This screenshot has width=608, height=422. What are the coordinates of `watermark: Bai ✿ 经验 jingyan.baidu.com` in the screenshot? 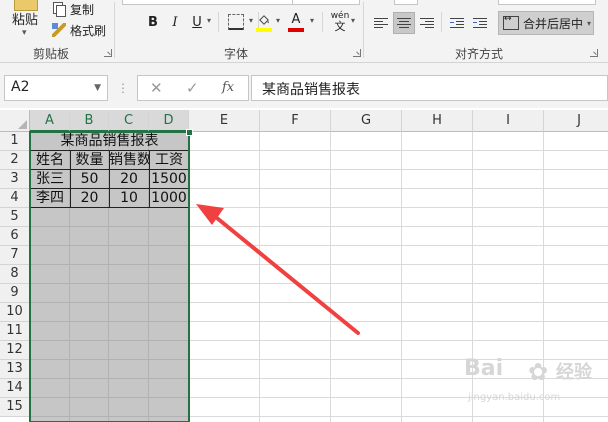 It's located at (534, 383).